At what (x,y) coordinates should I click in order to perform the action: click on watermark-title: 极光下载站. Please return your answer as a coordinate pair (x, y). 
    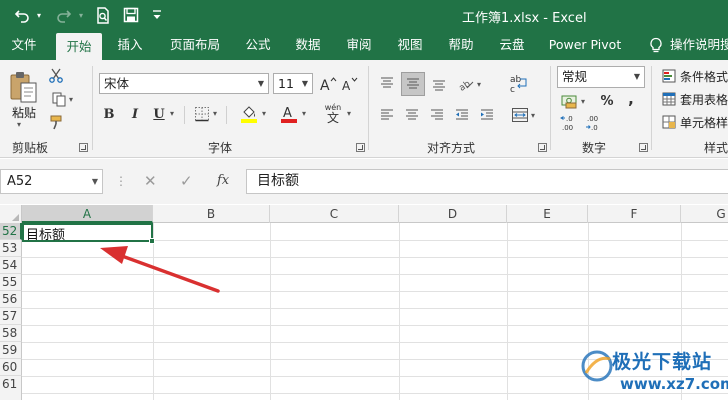
    Looking at the image, I should click on (662, 362).